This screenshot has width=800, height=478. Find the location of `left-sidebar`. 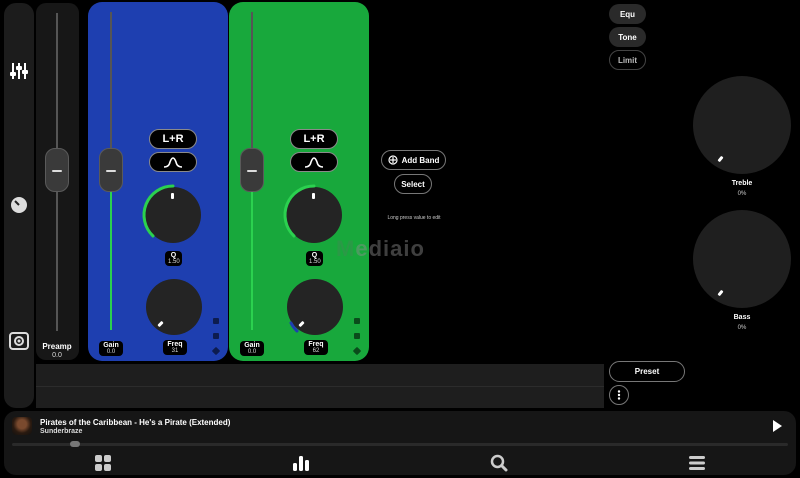

left-sidebar is located at coordinates (19, 205).